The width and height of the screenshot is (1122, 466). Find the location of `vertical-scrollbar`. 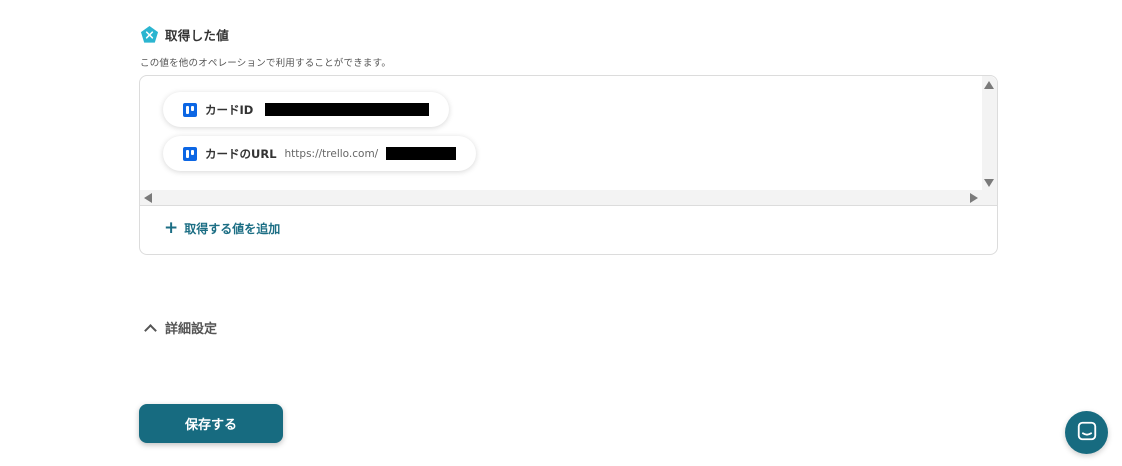

vertical-scrollbar is located at coordinates (989, 133).